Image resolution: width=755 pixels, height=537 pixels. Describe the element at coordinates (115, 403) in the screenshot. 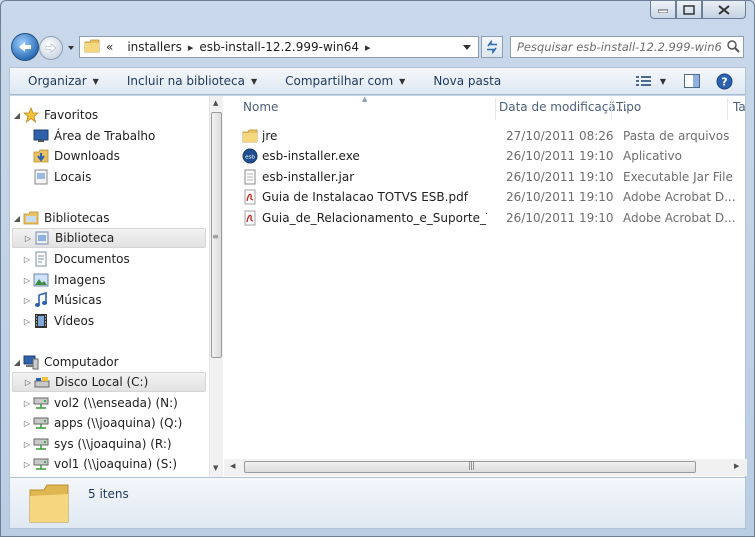

I see `nav-drive-n: ▷ vol2 (\\enseada) (N:)` at that location.